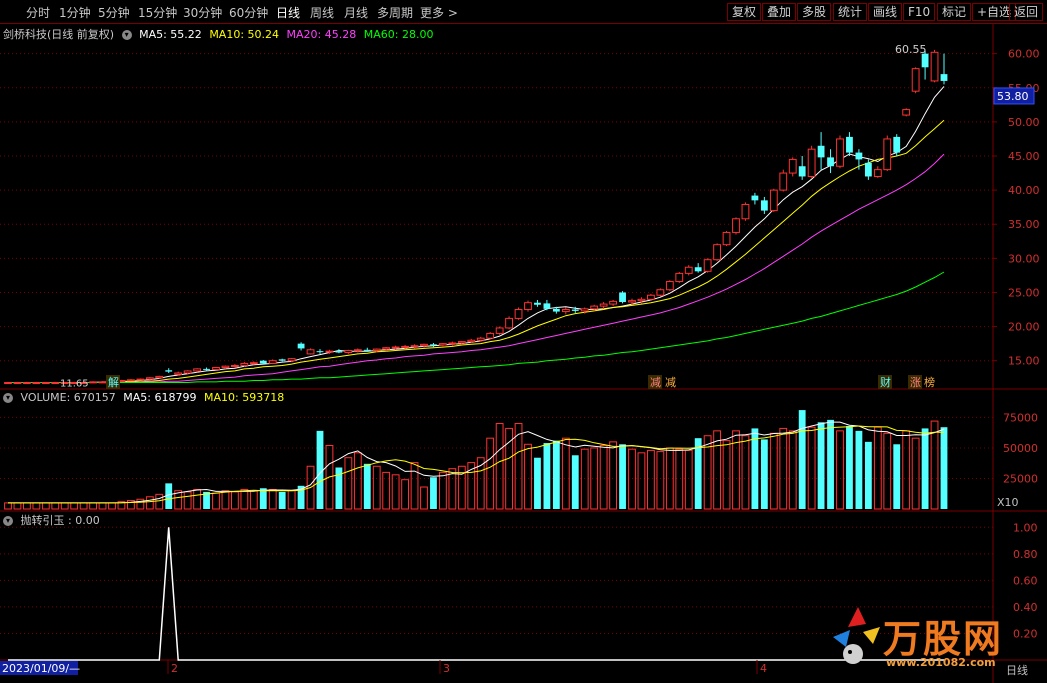 This screenshot has height=683, width=1047. Describe the element at coordinates (670, 382) in the screenshot. I see `event-marker-extra: 减` at that location.